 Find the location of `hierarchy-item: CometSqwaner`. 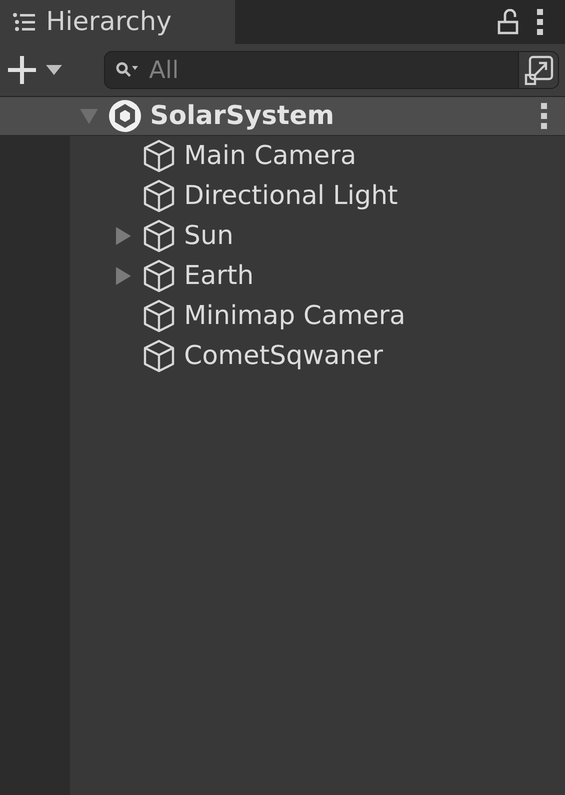

hierarchy-item: CometSqwaner is located at coordinates (317, 356).